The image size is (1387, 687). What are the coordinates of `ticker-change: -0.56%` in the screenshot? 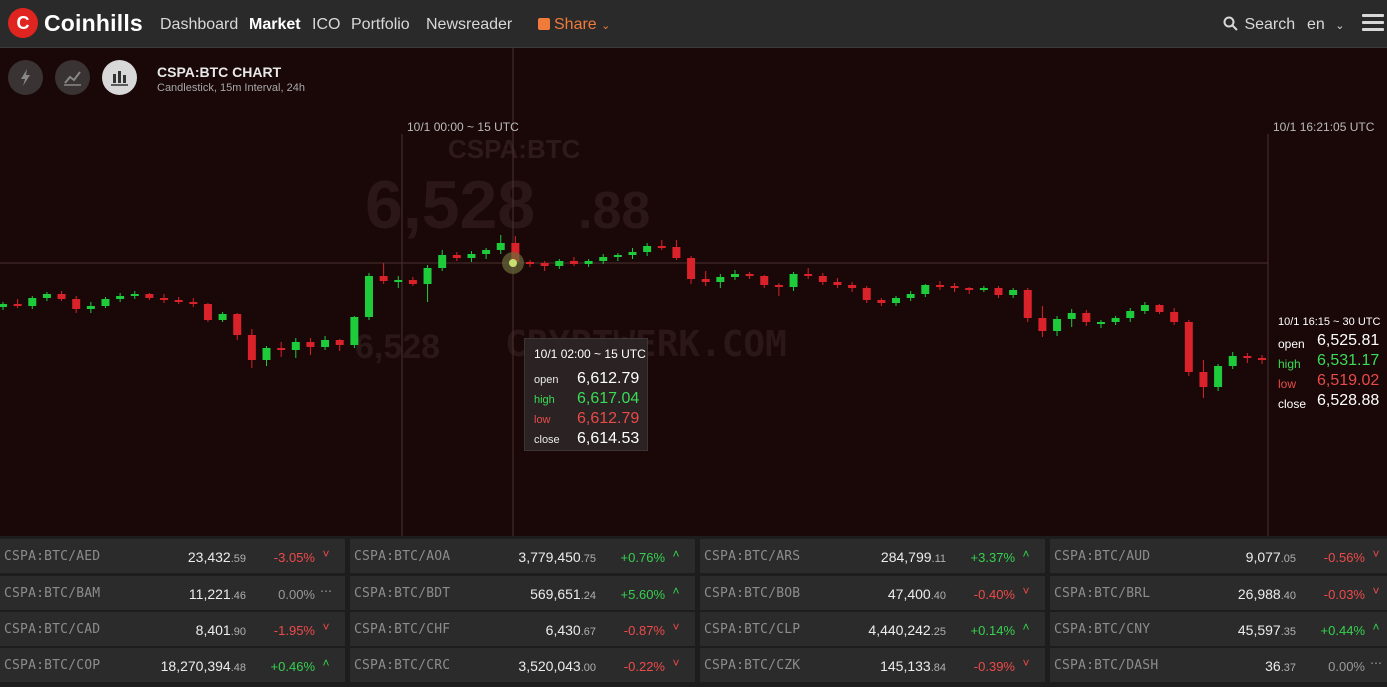 It's located at (1344, 557).